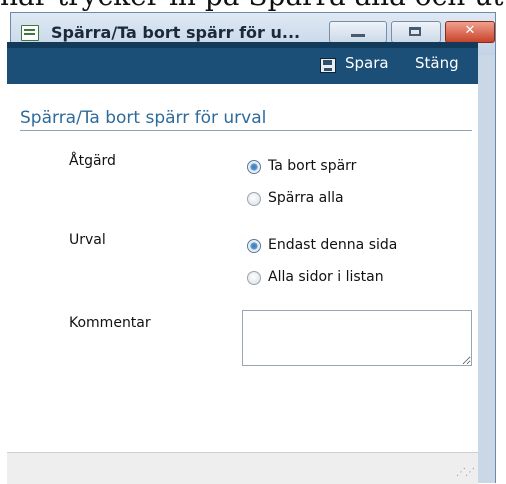  What do you see at coordinates (357, 338) in the screenshot?
I see `comment-textarea` at bounding box center [357, 338].